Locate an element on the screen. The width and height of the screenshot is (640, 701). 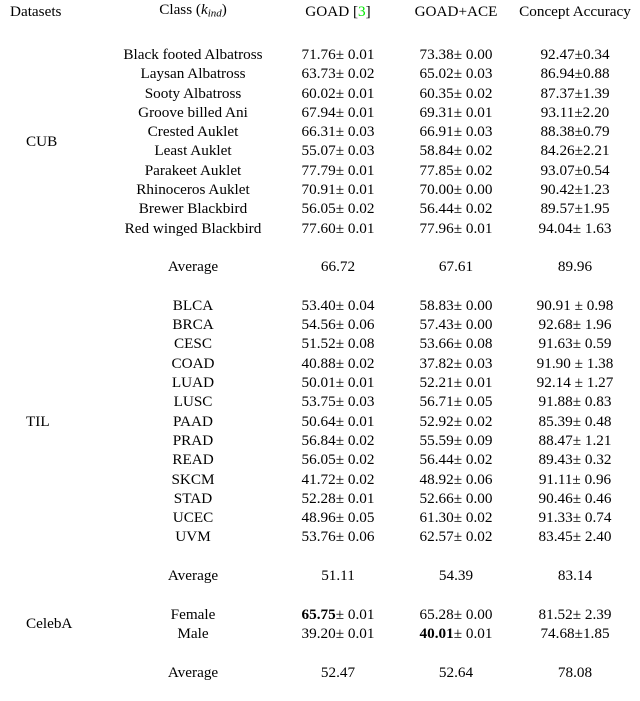
column-header-class: Class (kind) is located at coordinates (193, 13).